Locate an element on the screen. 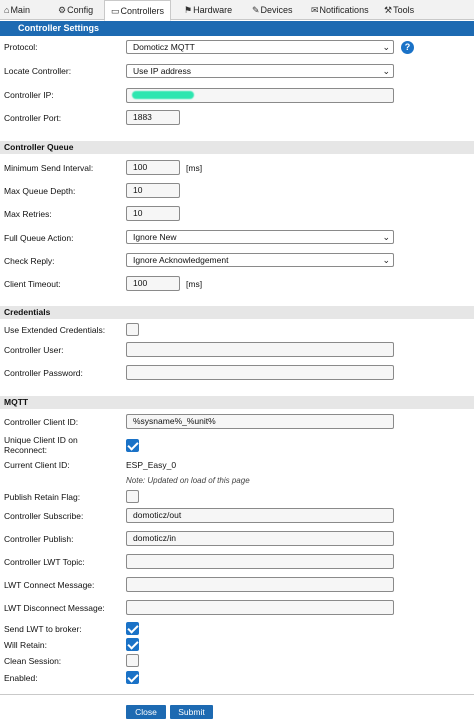 This screenshot has height=723, width=474. client-timeout-unit: [ms] is located at coordinates (194, 284).